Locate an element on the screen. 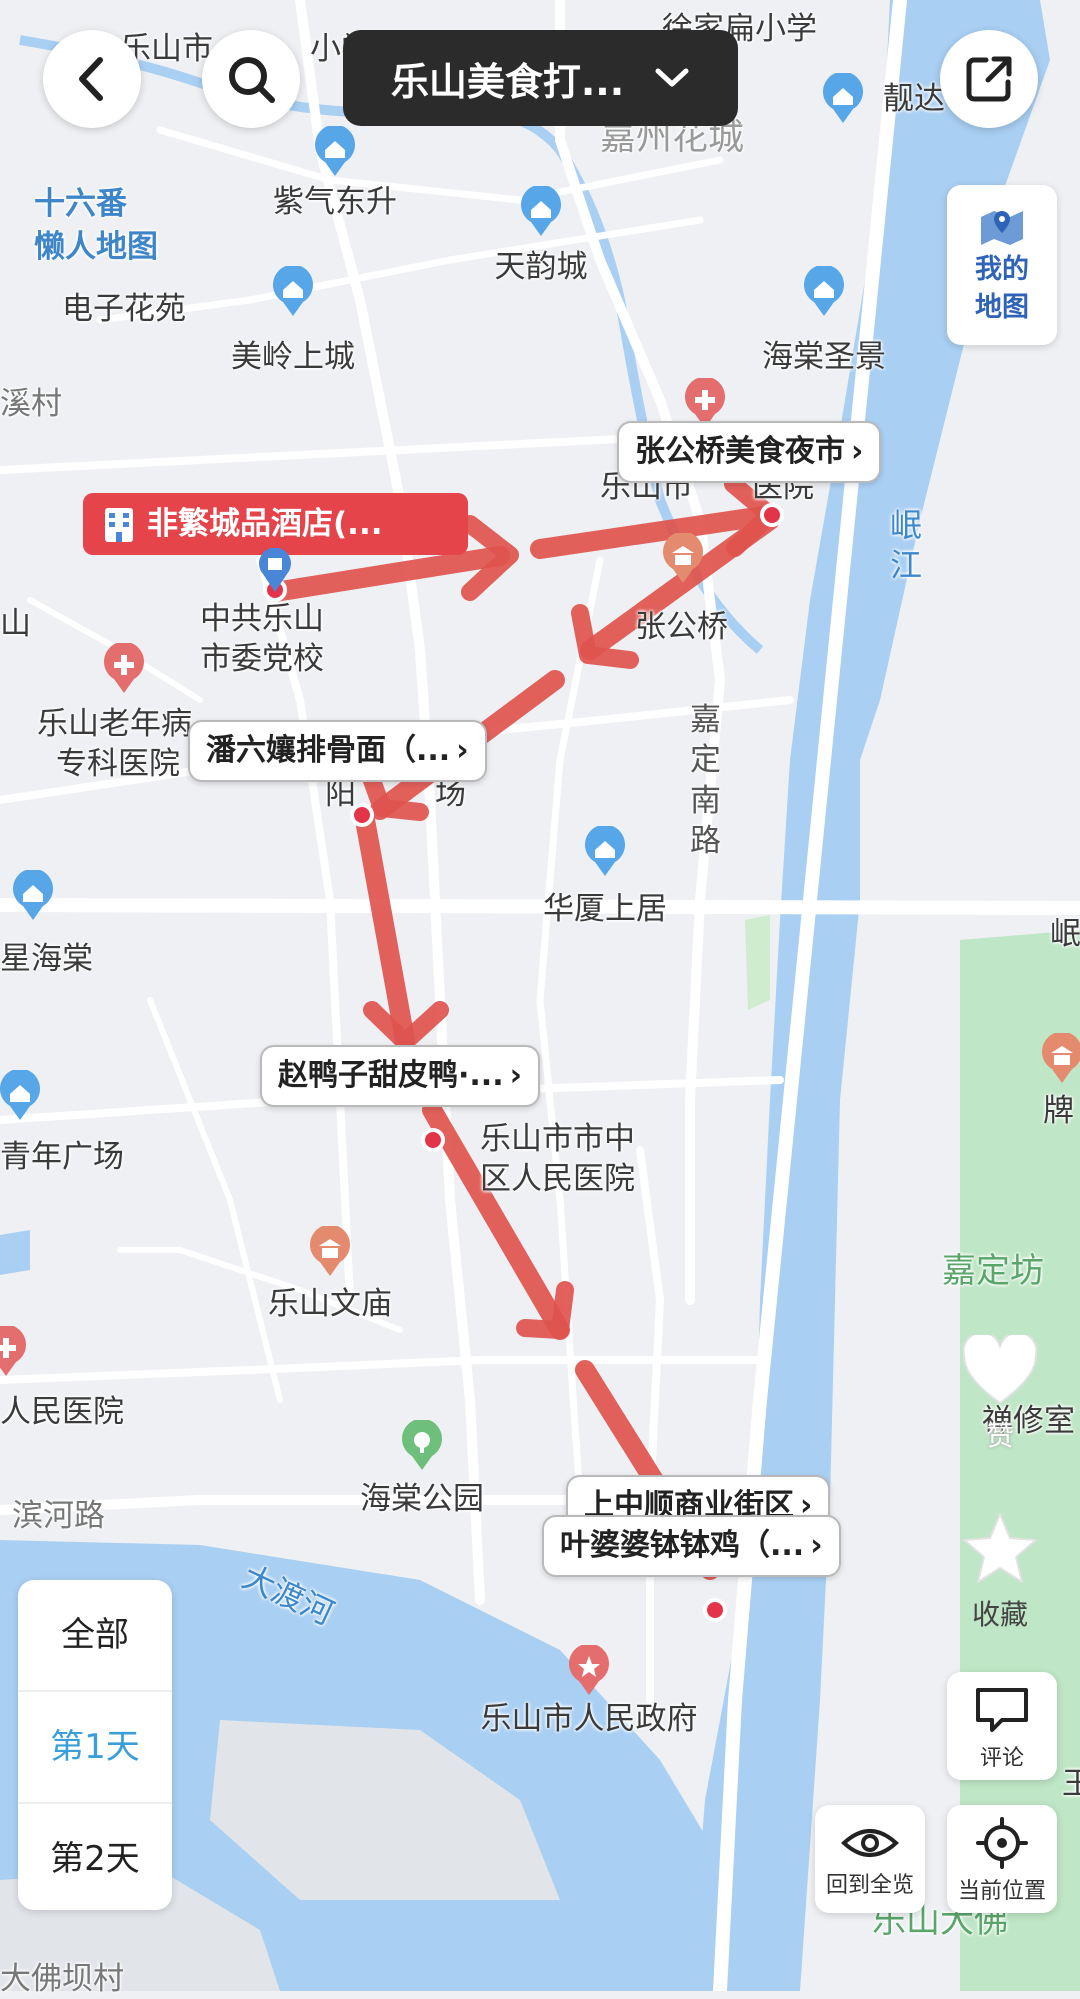 This screenshot has height=1999, width=1080. place-label: 天韵城 is located at coordinates (541, 267).